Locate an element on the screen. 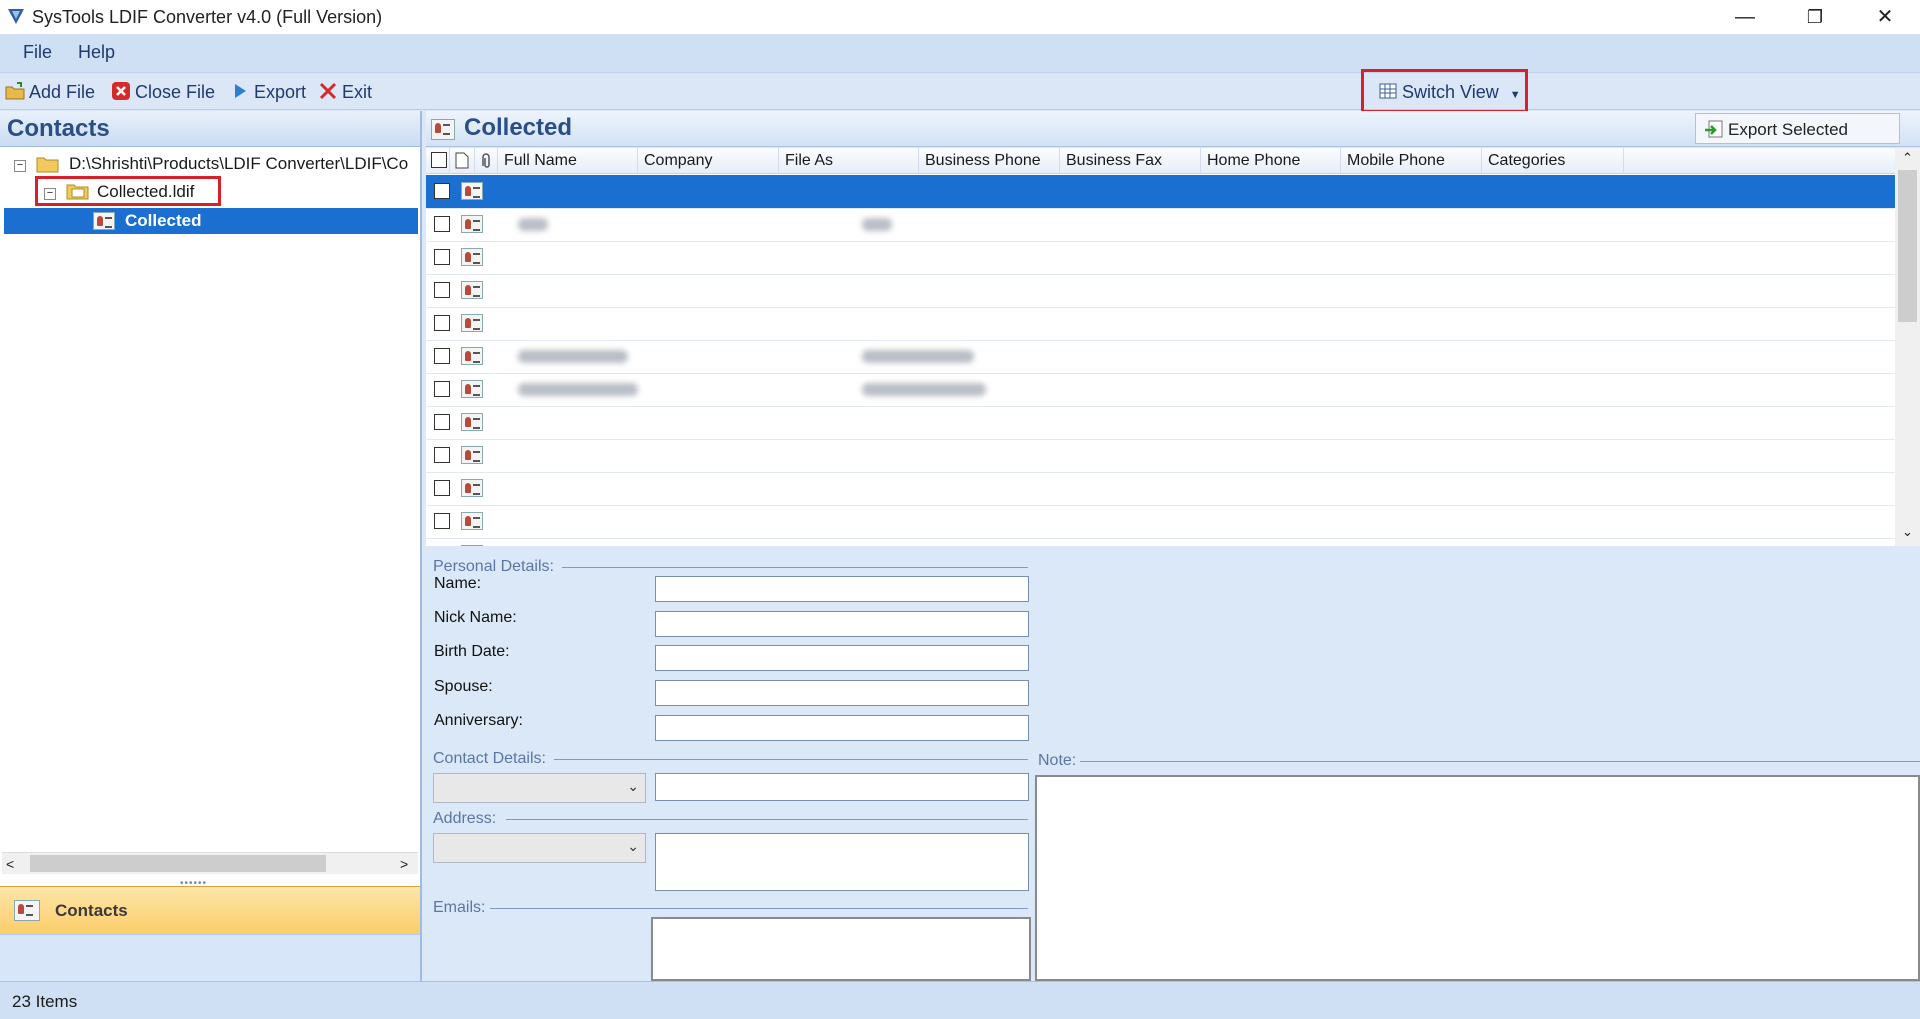 The height and width of the screenshot is (1019, 1920). exit-button: Exit is located at coordinates (345, 92).